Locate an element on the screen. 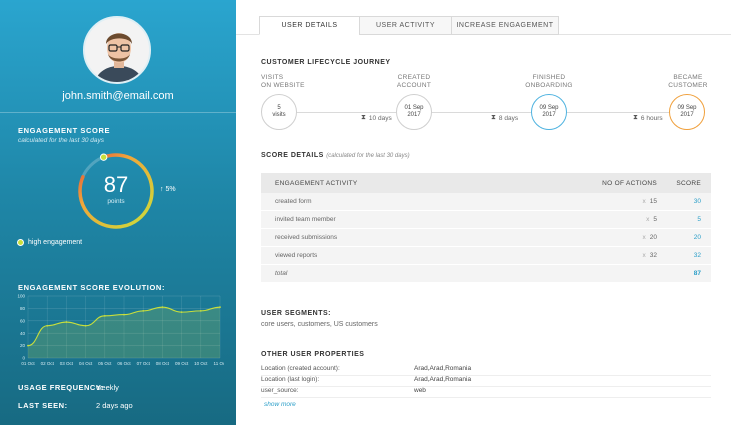 The height and width of the screenshot is (425, 731). table-row: received submissions x 20 20 is located at coordinates (486, 238).